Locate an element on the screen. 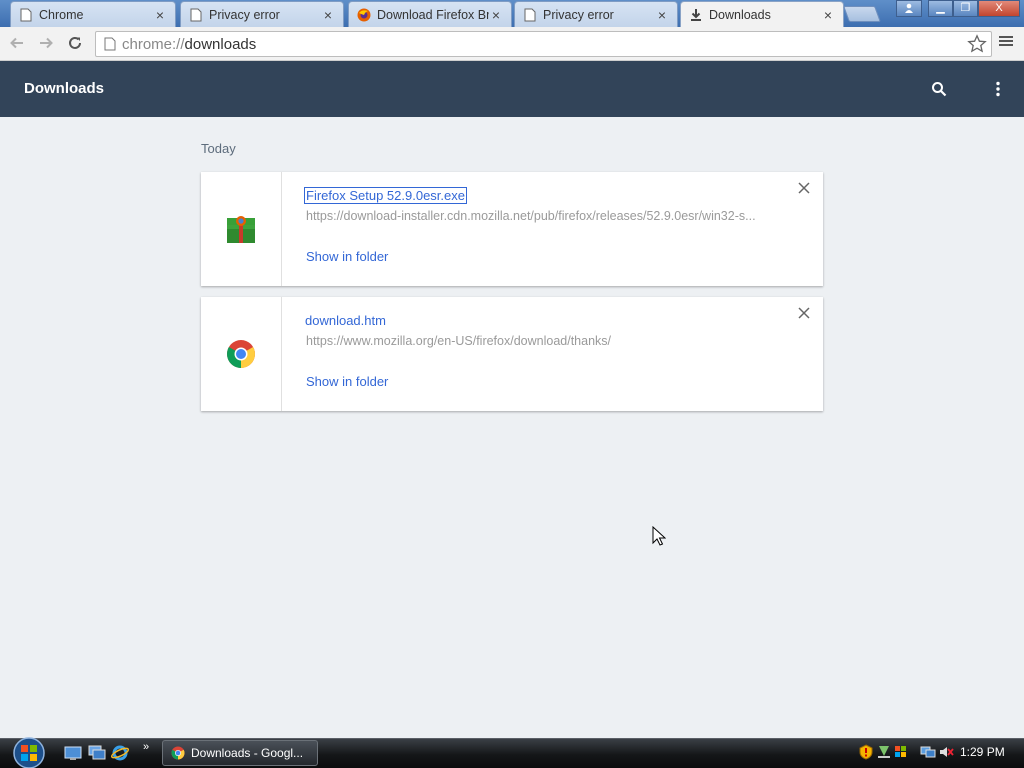  url-path: downloads is located at coordinates (220, 44).